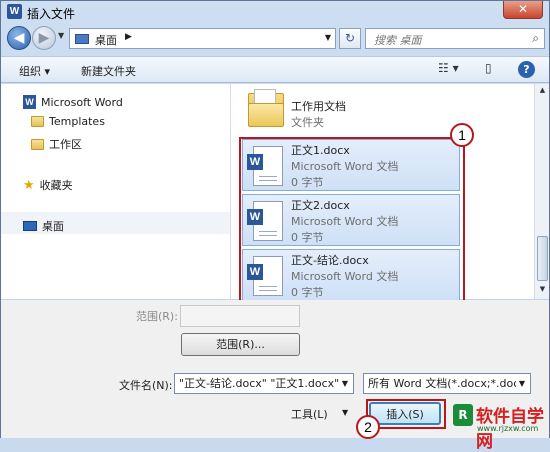 This screenshot has width=550, height=452. What do you see at coordinates (345, 412) in the screenshot?
I see `tools-dropdown-icon: ▼` at bounding box center [345, 412].